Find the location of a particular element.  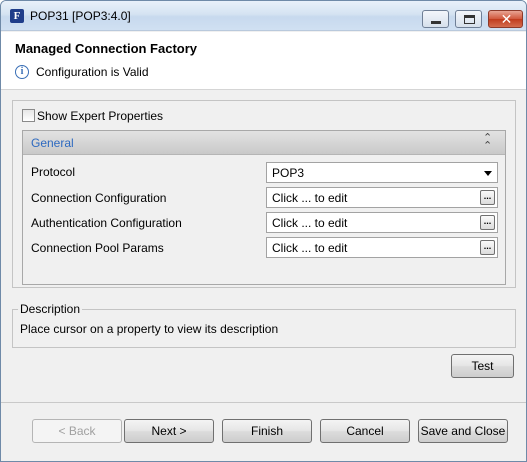

protocol-label: Protocol is located at coordinates (53, 172).